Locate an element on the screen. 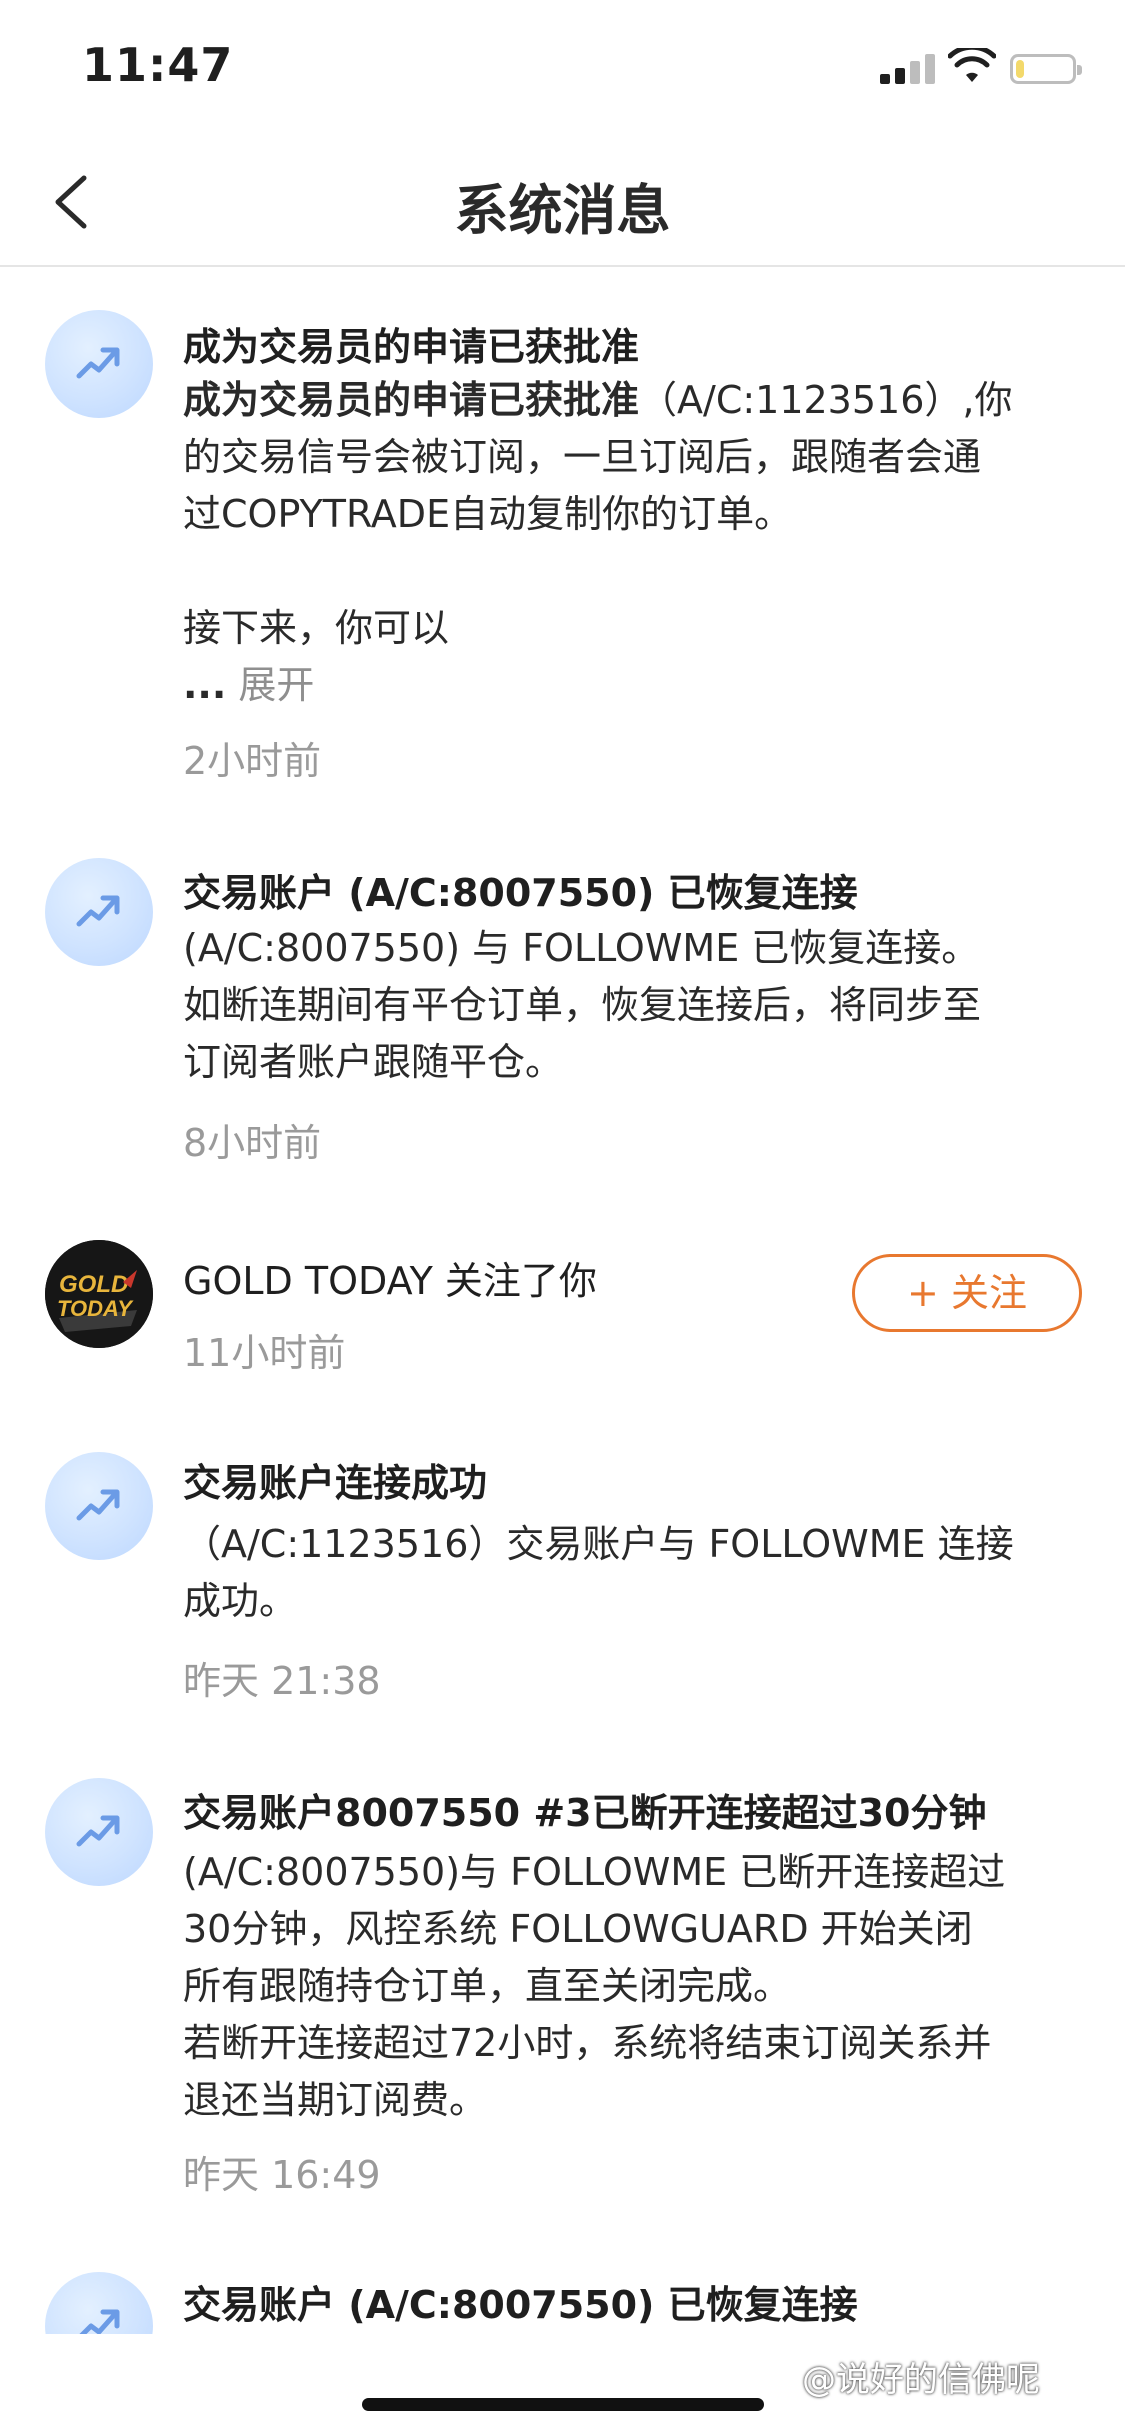  follow-button: + 关注 is located at coordinates (967, 1293).